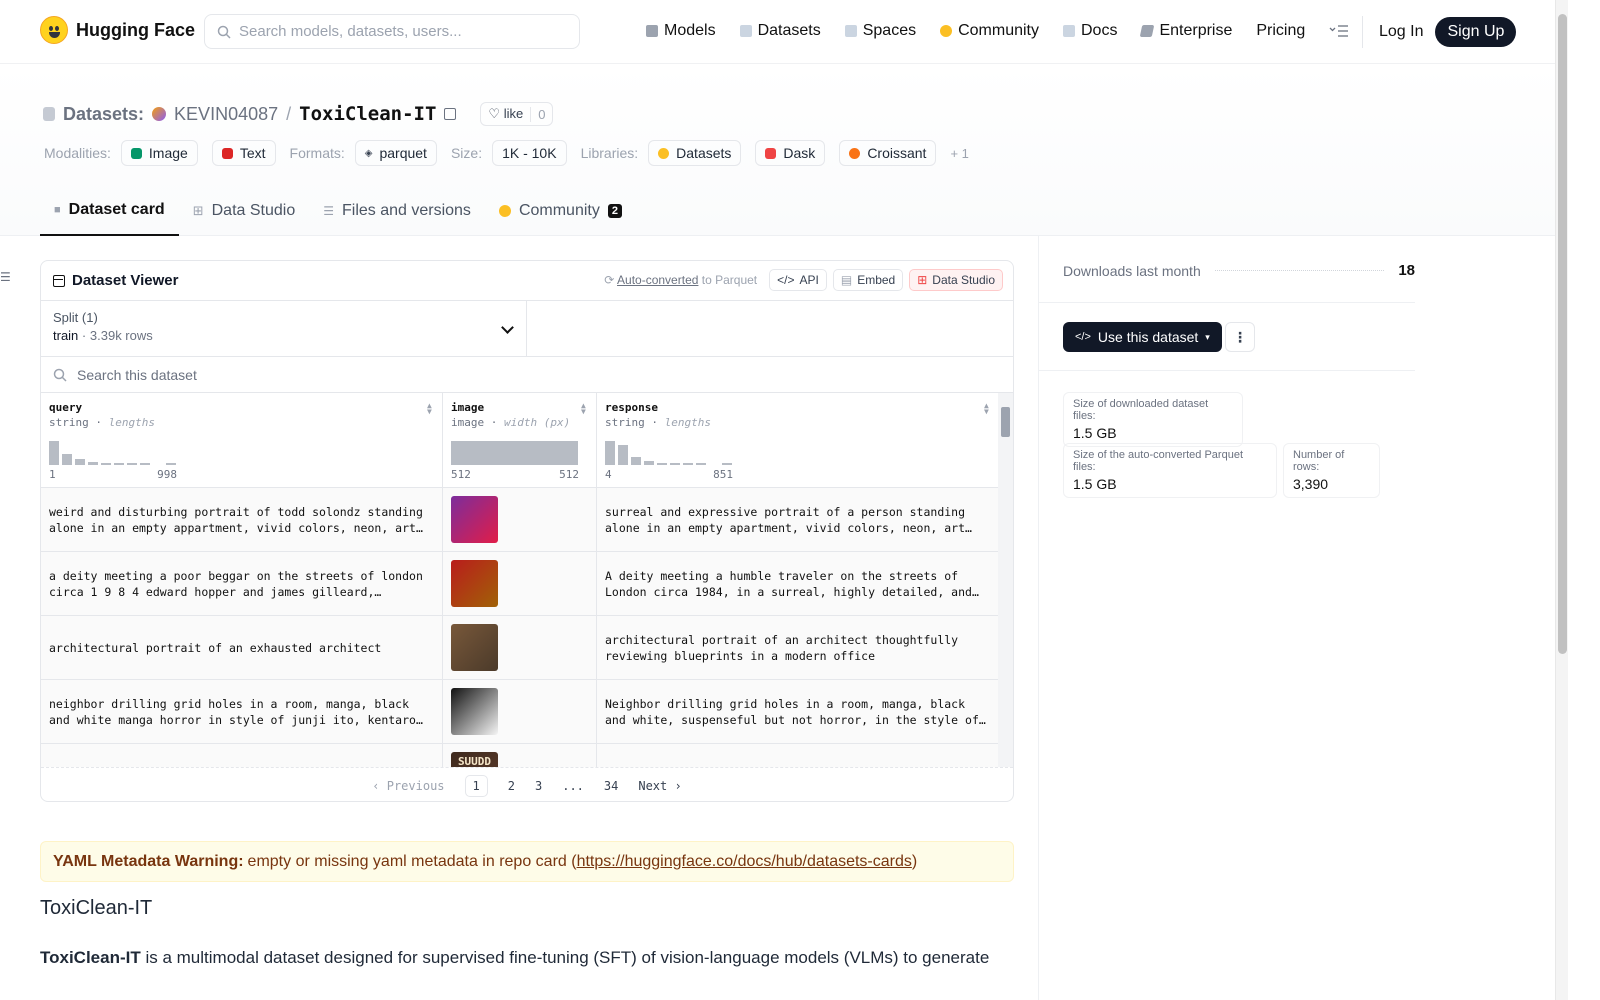 The width and height of the screenshot is (1600, 1000). Describe the element at coordinates (399, 31) in the screenshot. I see `global-search-input` at that location.